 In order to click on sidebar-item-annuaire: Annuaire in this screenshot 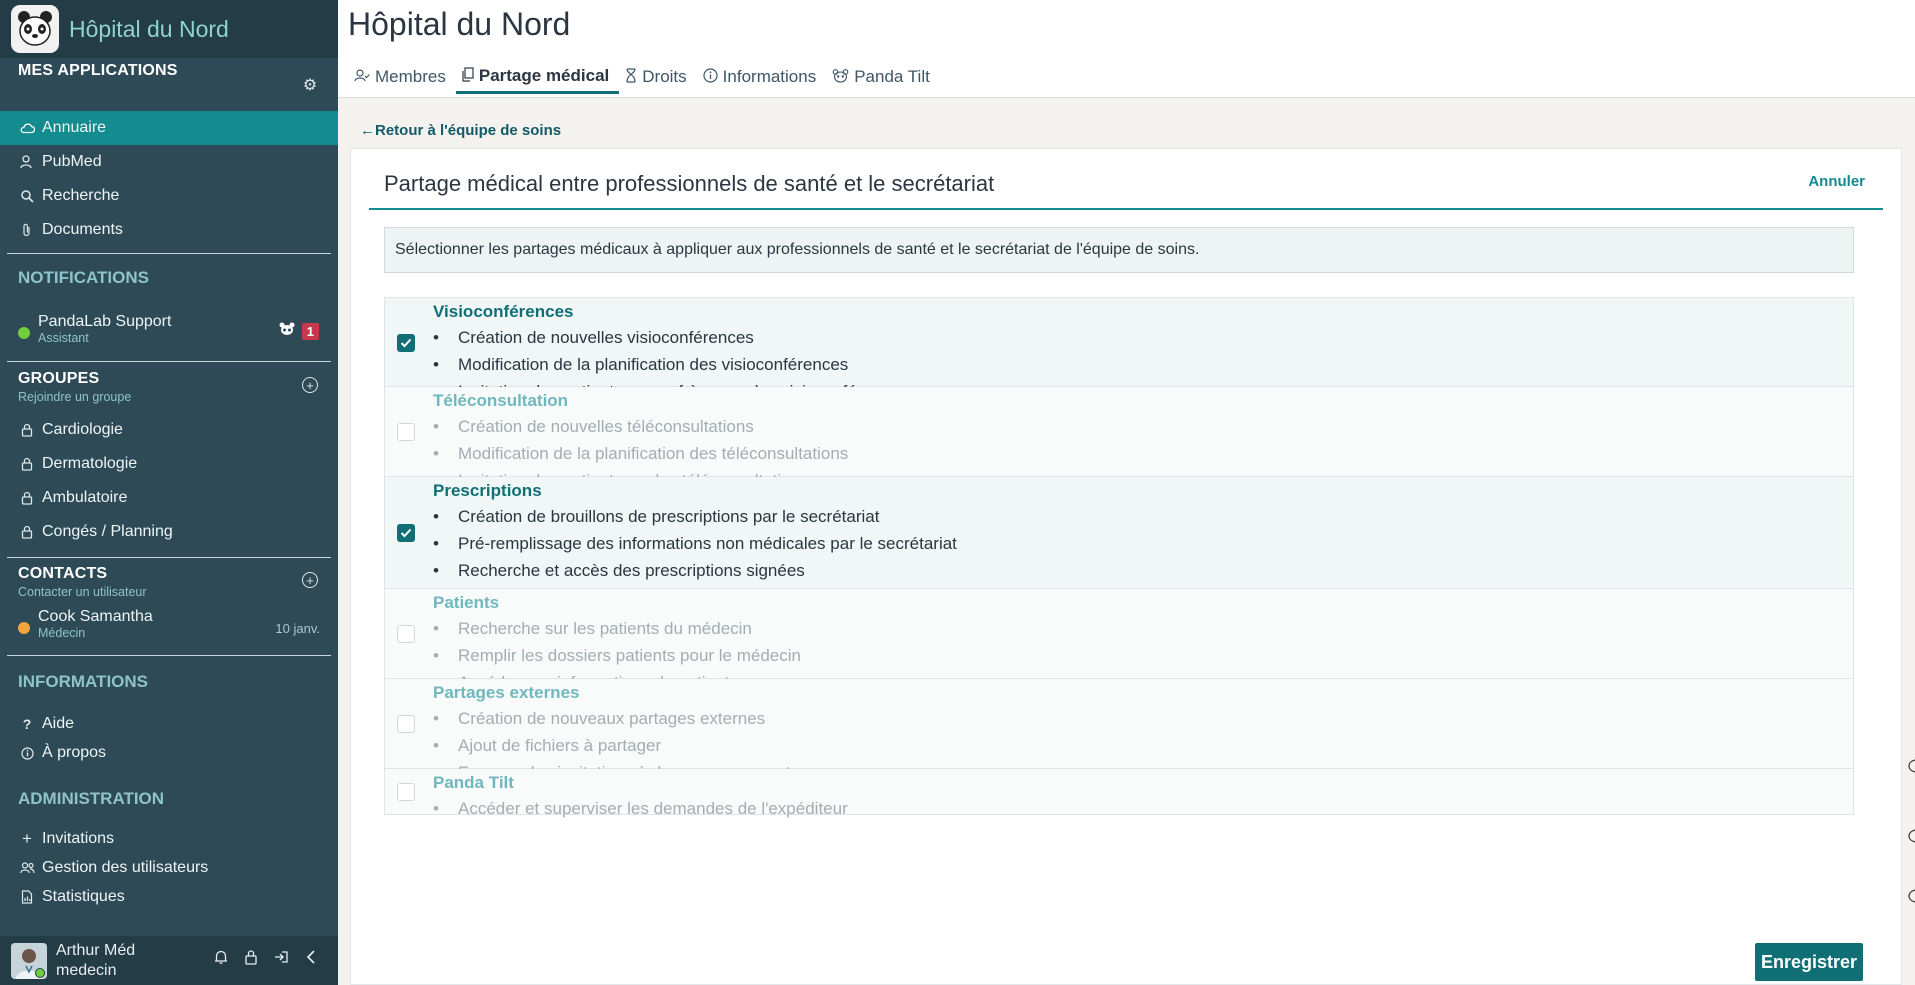, I will do `click(169, 128)`.